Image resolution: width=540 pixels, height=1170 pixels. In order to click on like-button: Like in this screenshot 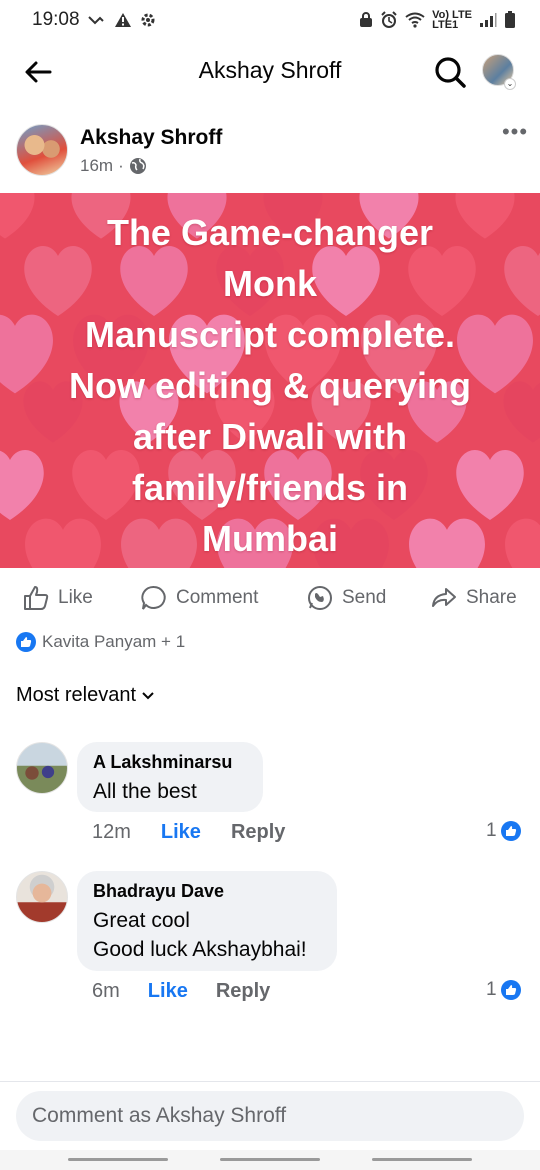, I will do `click(57, 598)`.